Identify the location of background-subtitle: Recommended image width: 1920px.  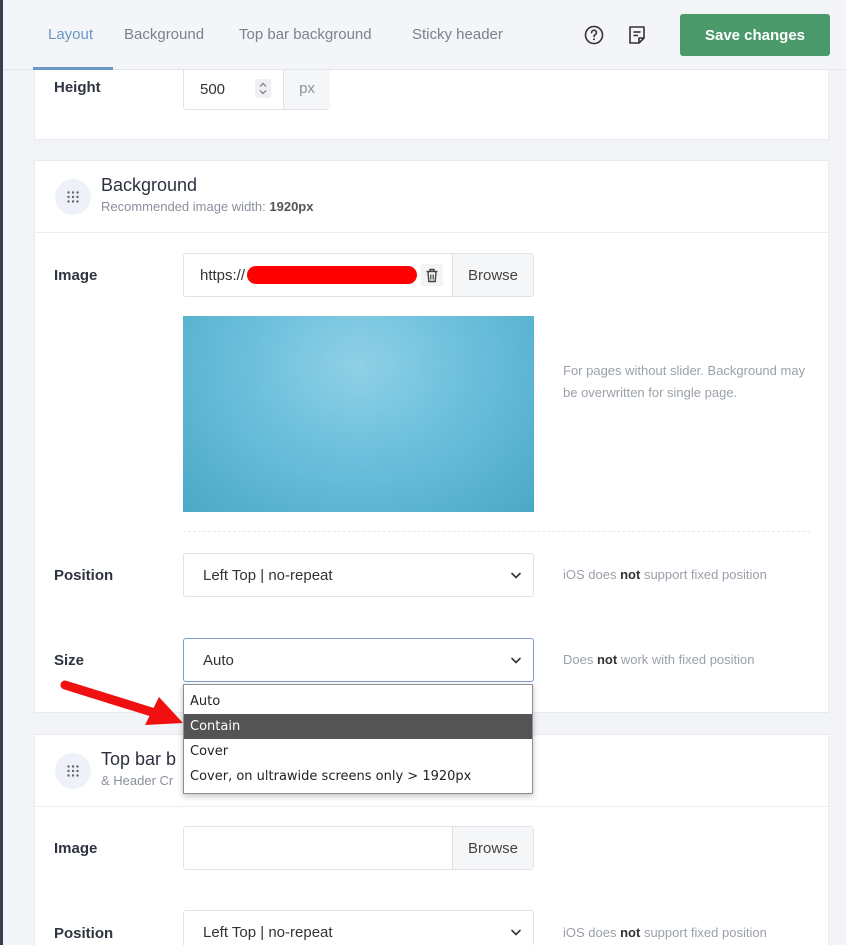
(207, 206).